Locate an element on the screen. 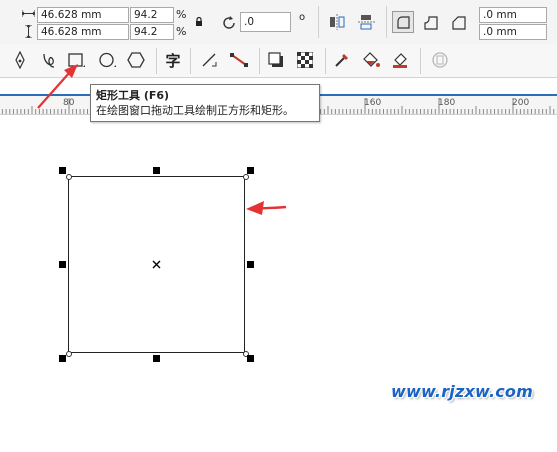 The image size is (557, 452). text-tool-icon: 字 is located at coordinates (173, 60).